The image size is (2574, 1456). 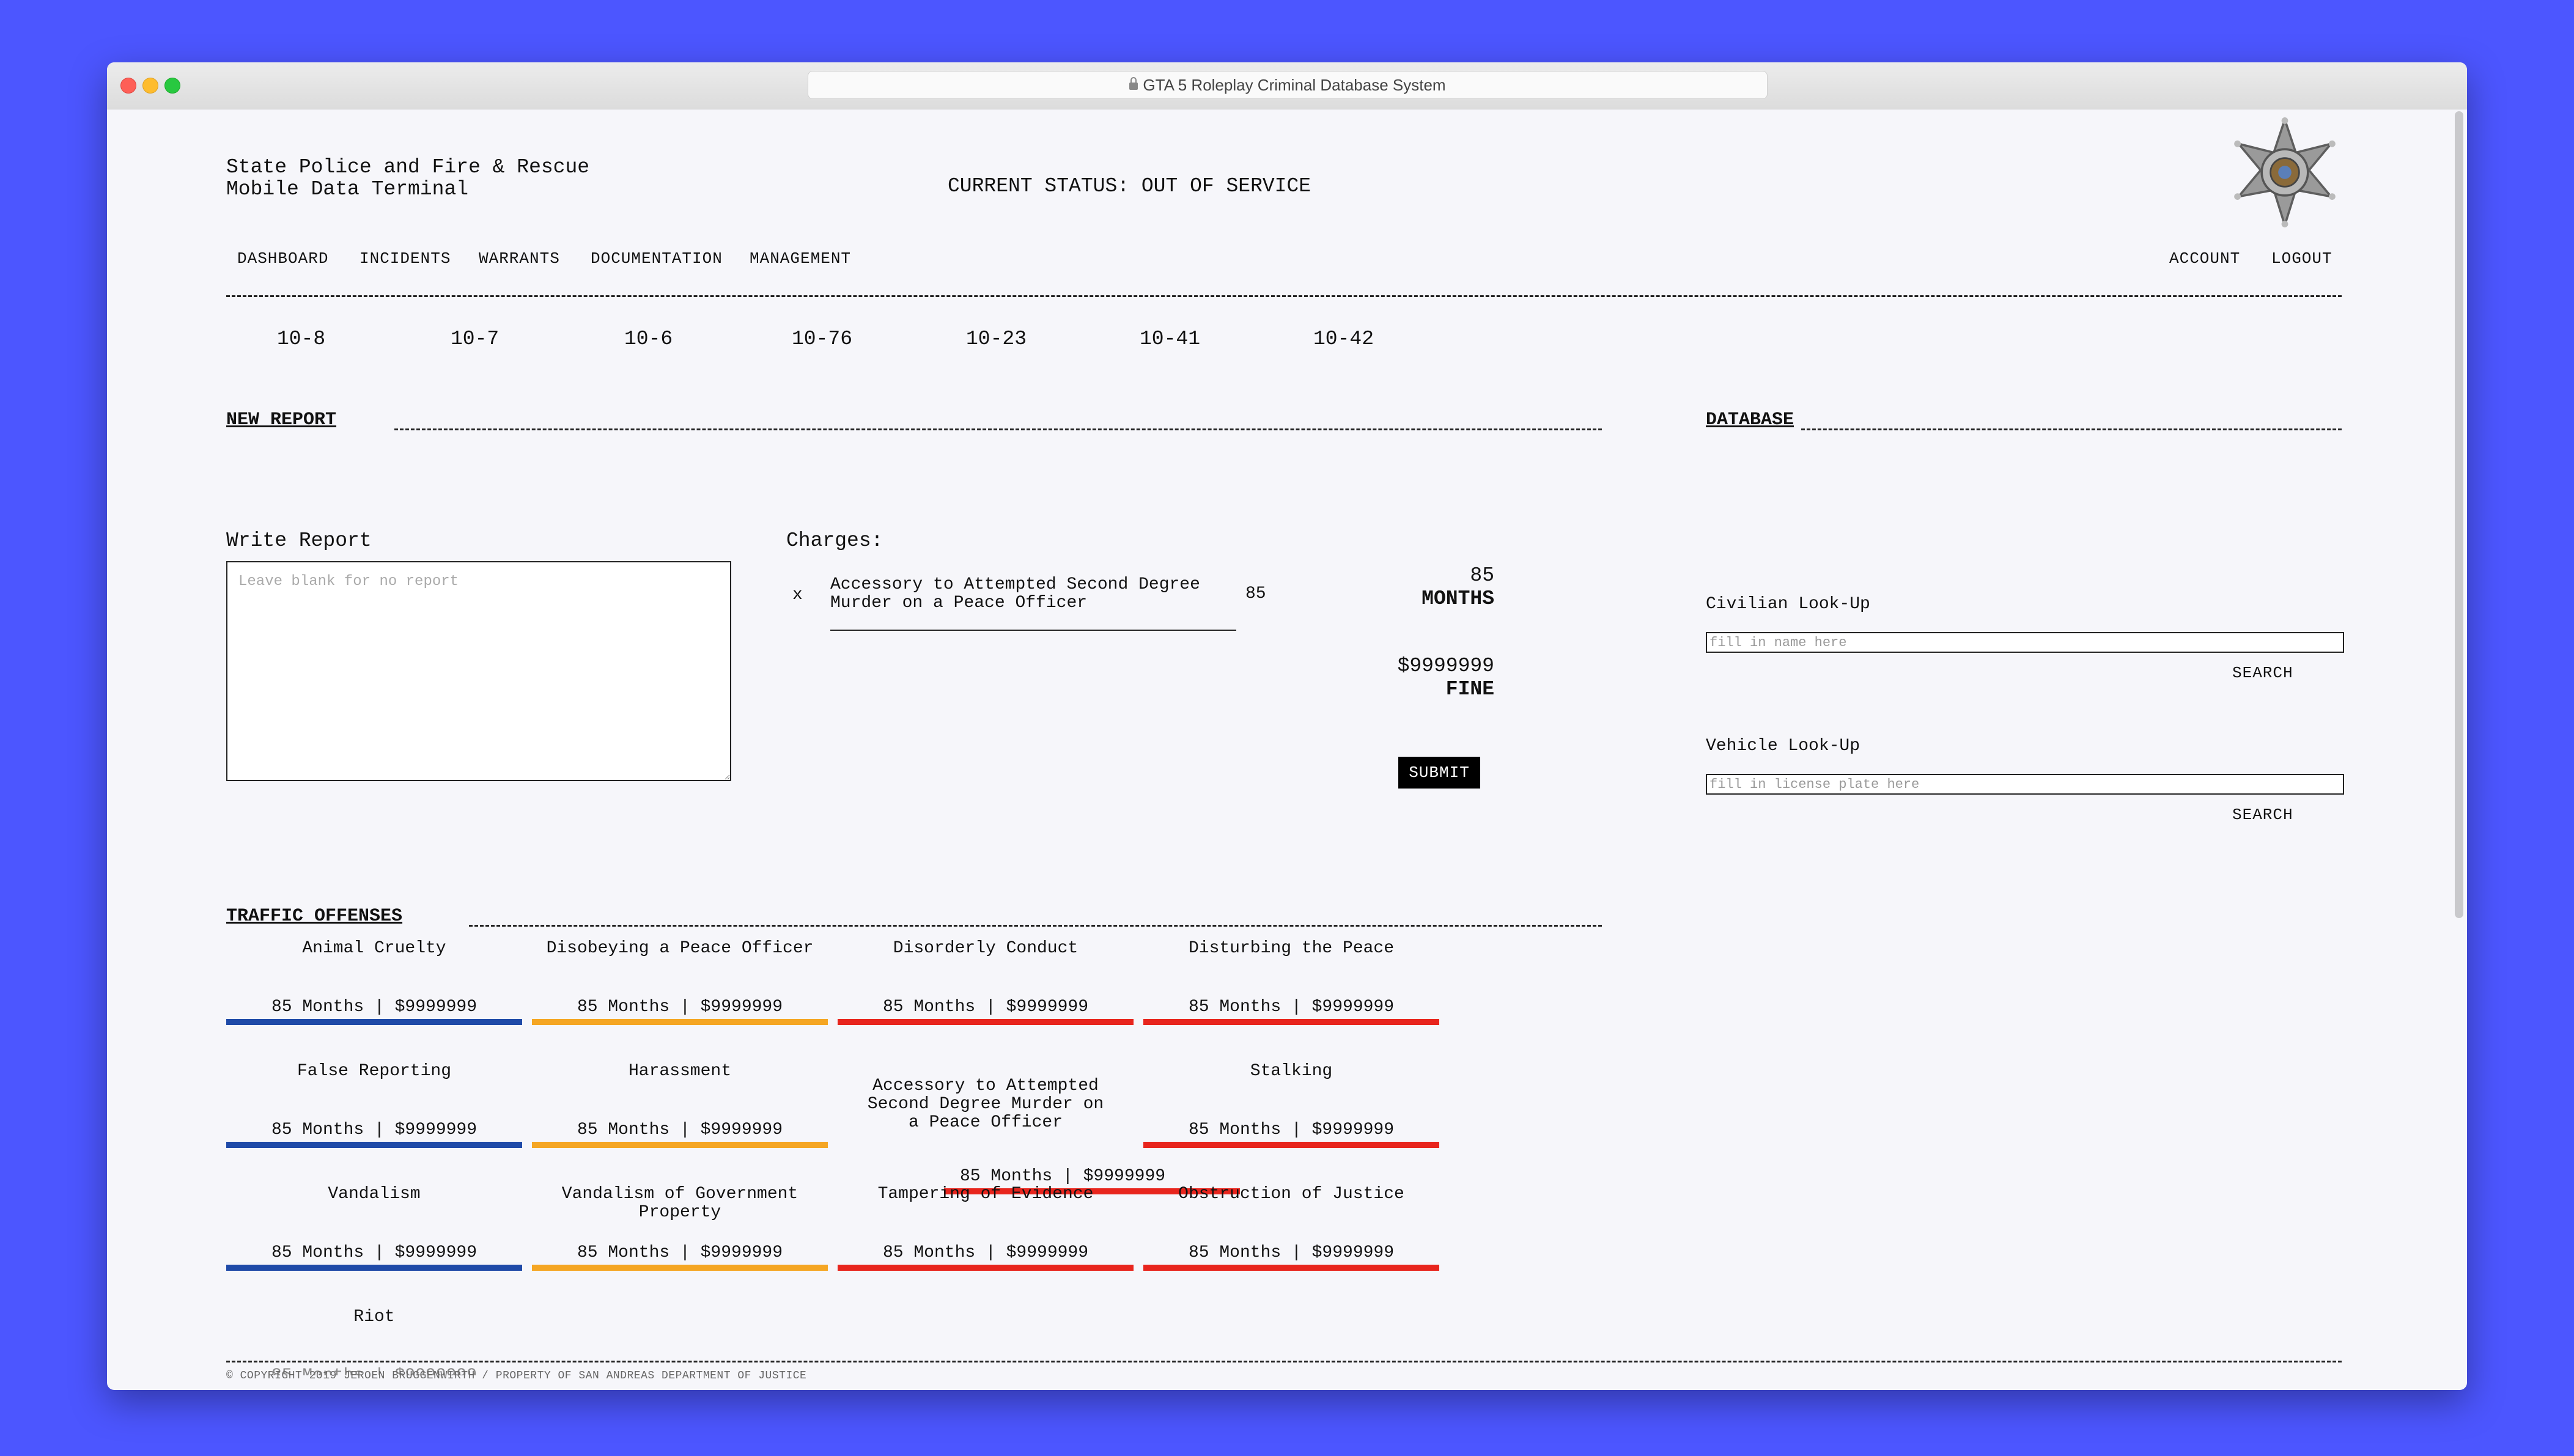 I want to click on vehicle-search-button: SEARCH, so click(x=2262, y=815).